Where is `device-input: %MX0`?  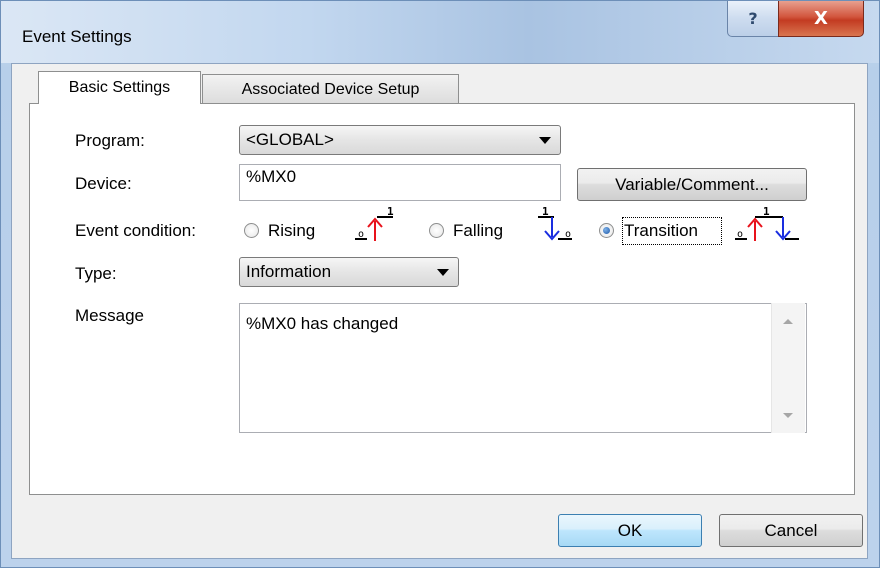
device-input: %MX0 is located at coordinates (400, 182).